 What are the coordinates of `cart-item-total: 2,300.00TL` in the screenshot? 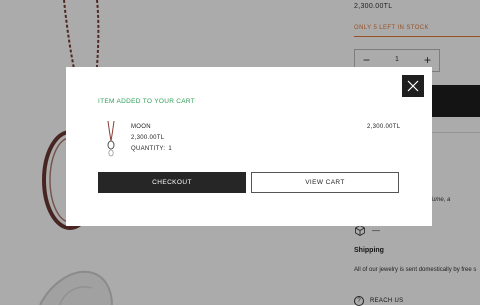 It's located at (384, 127).